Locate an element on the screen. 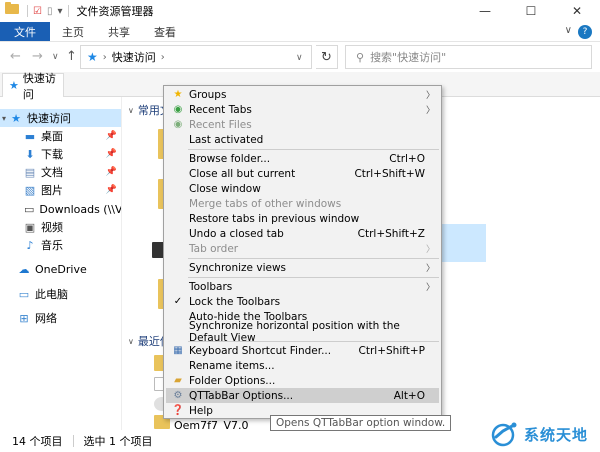 The image size is (600, 452). menu-item-tab-order: Tab order 〉 is located at coordinates (302, 248).